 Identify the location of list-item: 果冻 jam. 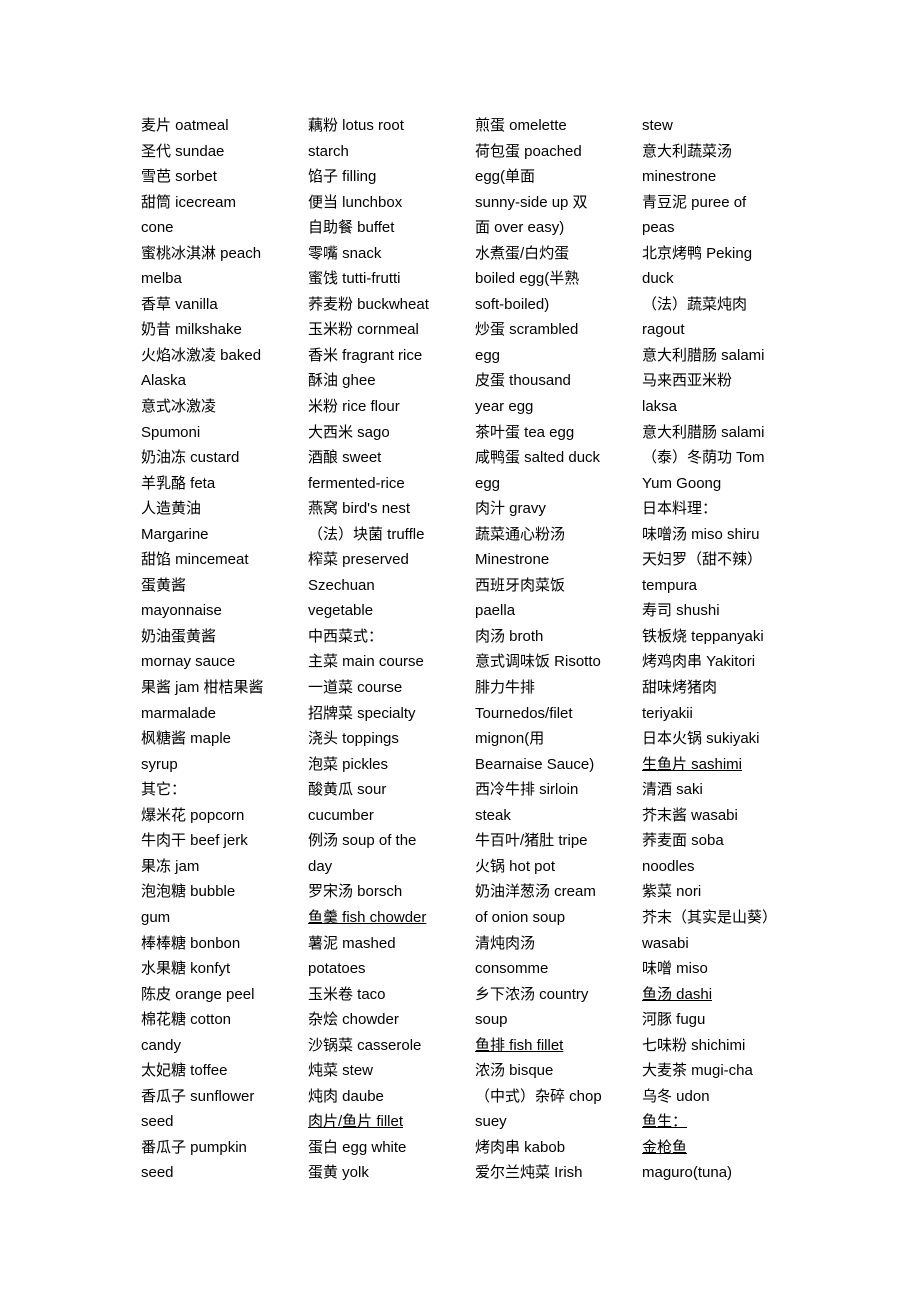
(170, 866).